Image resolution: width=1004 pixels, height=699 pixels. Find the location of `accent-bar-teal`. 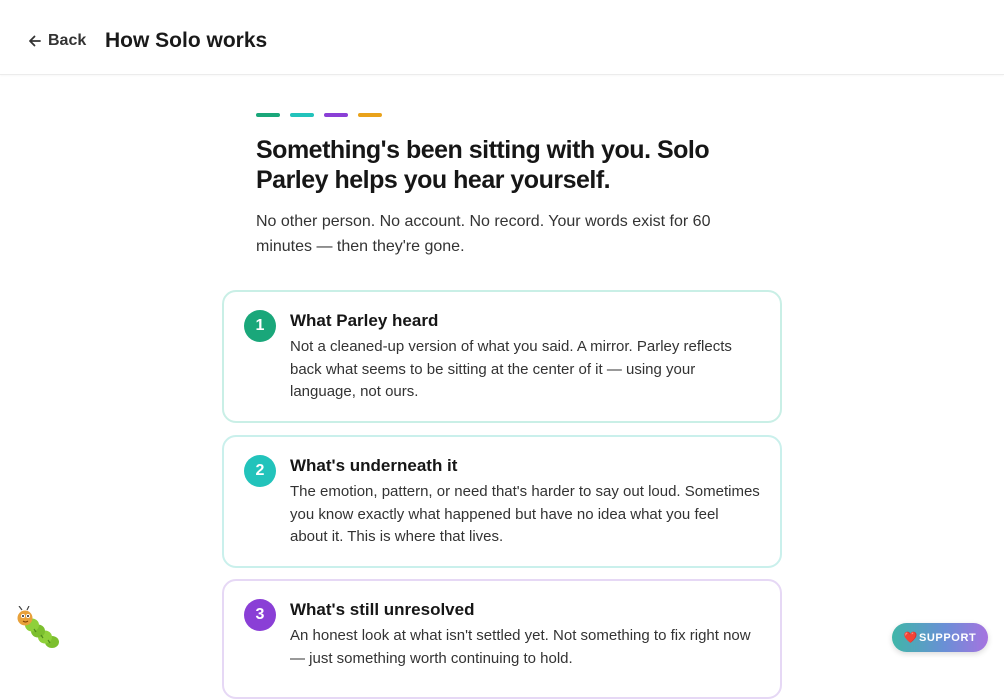

accent-bar-teal is located at coordinates (302, 115).